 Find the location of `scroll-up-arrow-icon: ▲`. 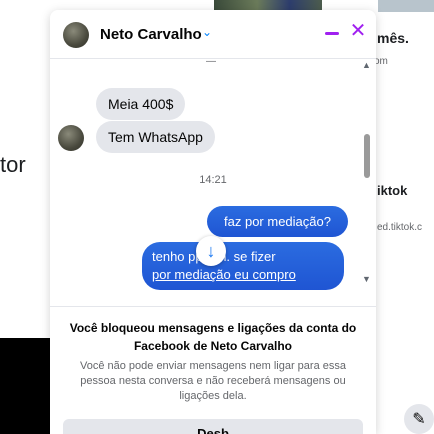

scroll-up-arrow-icon: ▲ is located at coordinates (366, 65).